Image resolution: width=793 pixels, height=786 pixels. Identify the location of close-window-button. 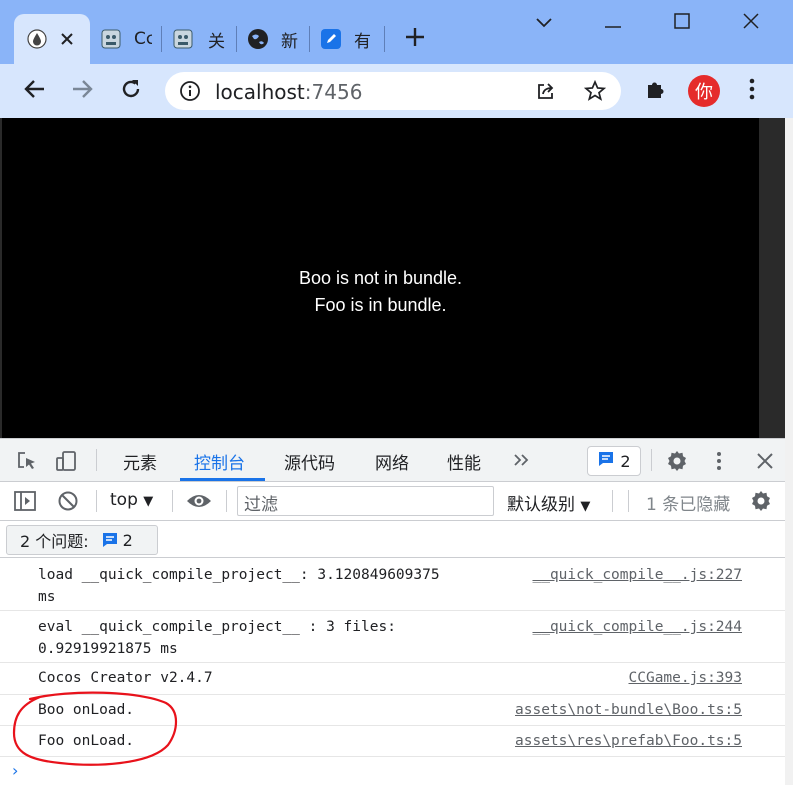
(751, 23).